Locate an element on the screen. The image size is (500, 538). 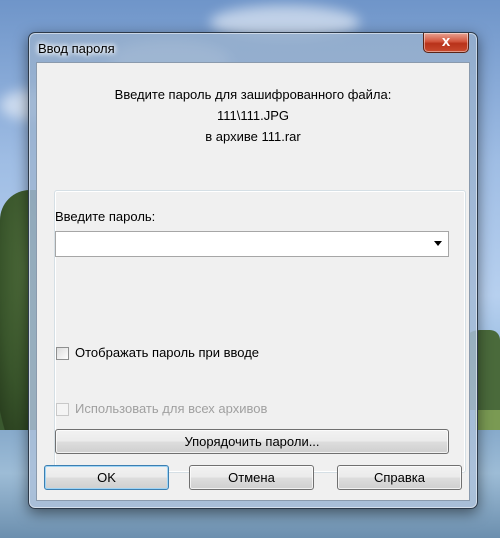
dropdown-arrow-icon is located at coordinates (438, 243).